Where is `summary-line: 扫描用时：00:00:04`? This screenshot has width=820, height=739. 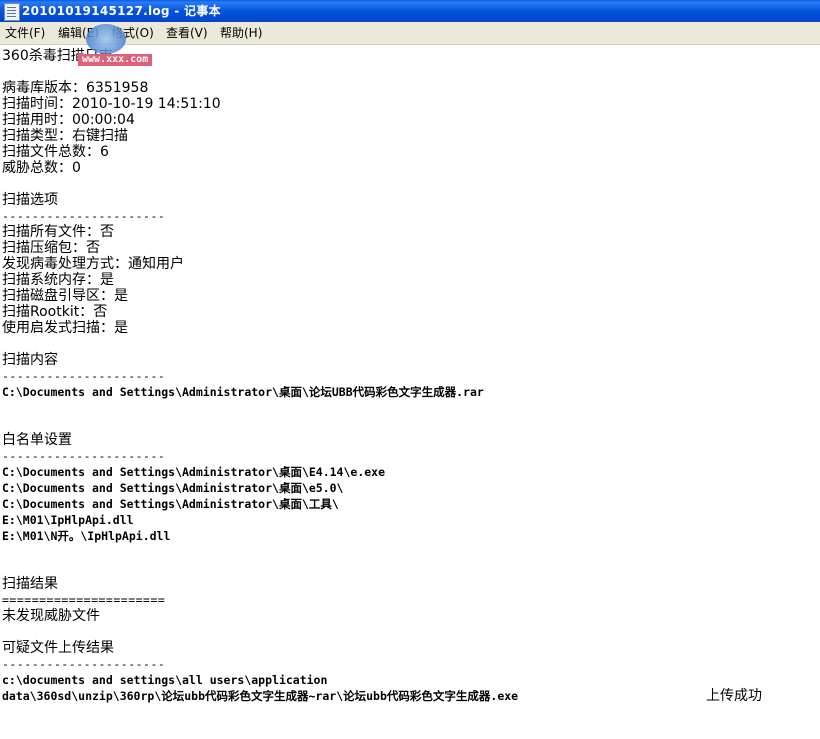
summary-line: 扫描用时：00:00:04 is located at coordinates (68, 120).